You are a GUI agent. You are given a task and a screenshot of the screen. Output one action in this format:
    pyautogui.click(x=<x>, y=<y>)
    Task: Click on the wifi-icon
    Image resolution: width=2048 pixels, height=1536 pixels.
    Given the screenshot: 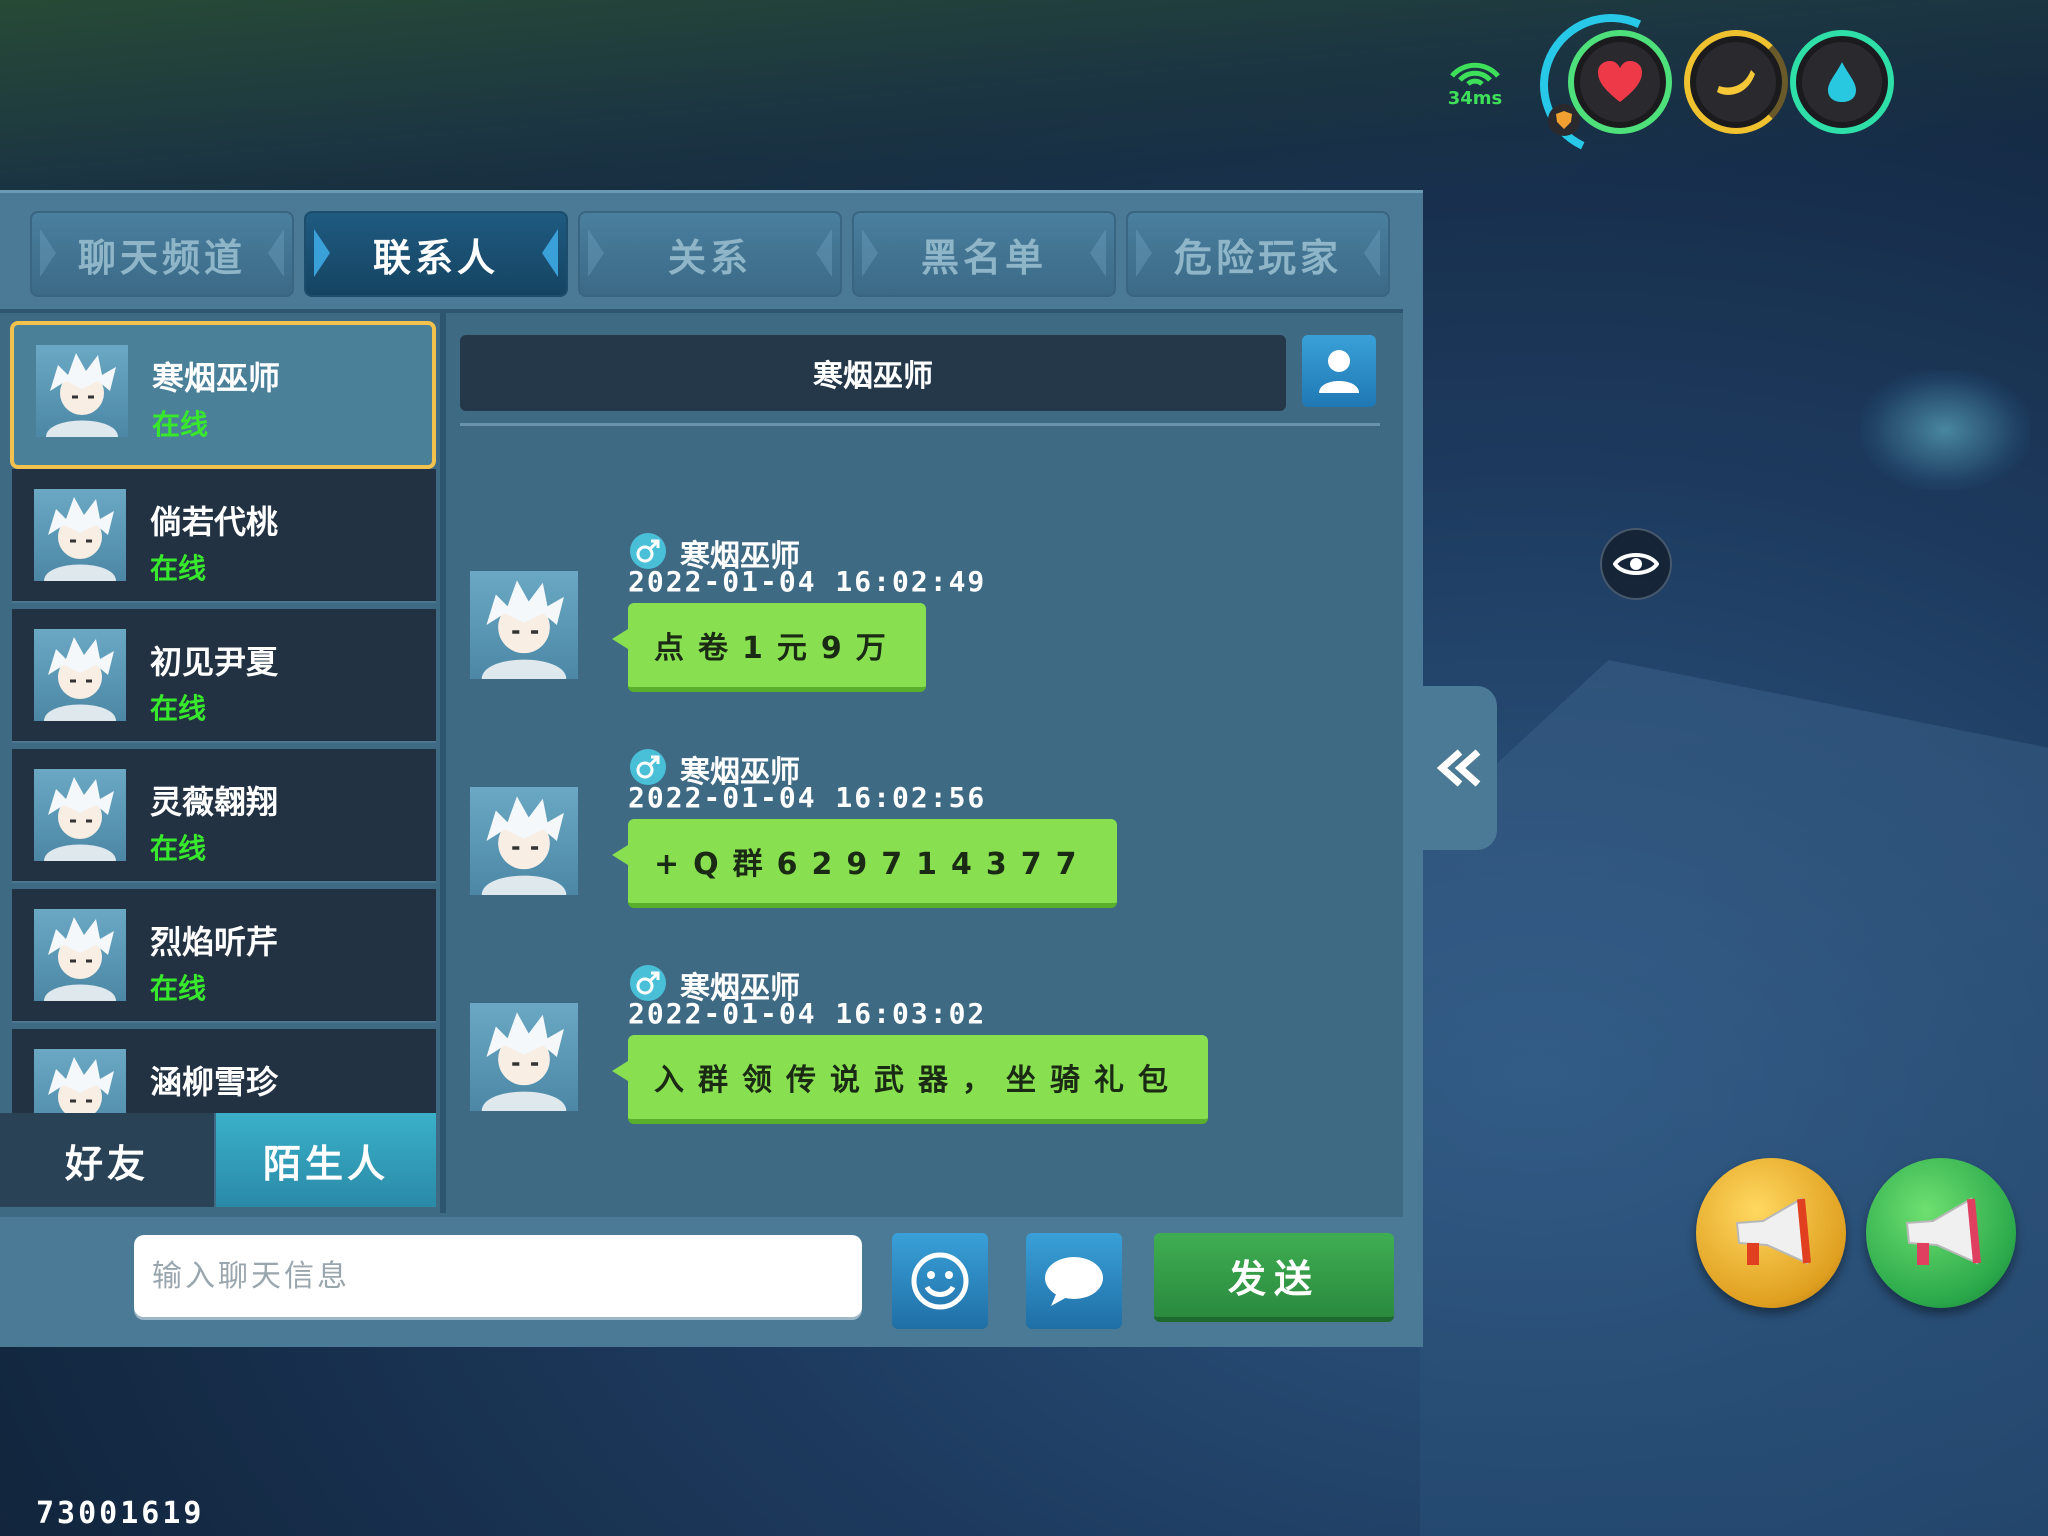 What is the action you would take?
    pyautogui.click(x=1475, y=74)
    